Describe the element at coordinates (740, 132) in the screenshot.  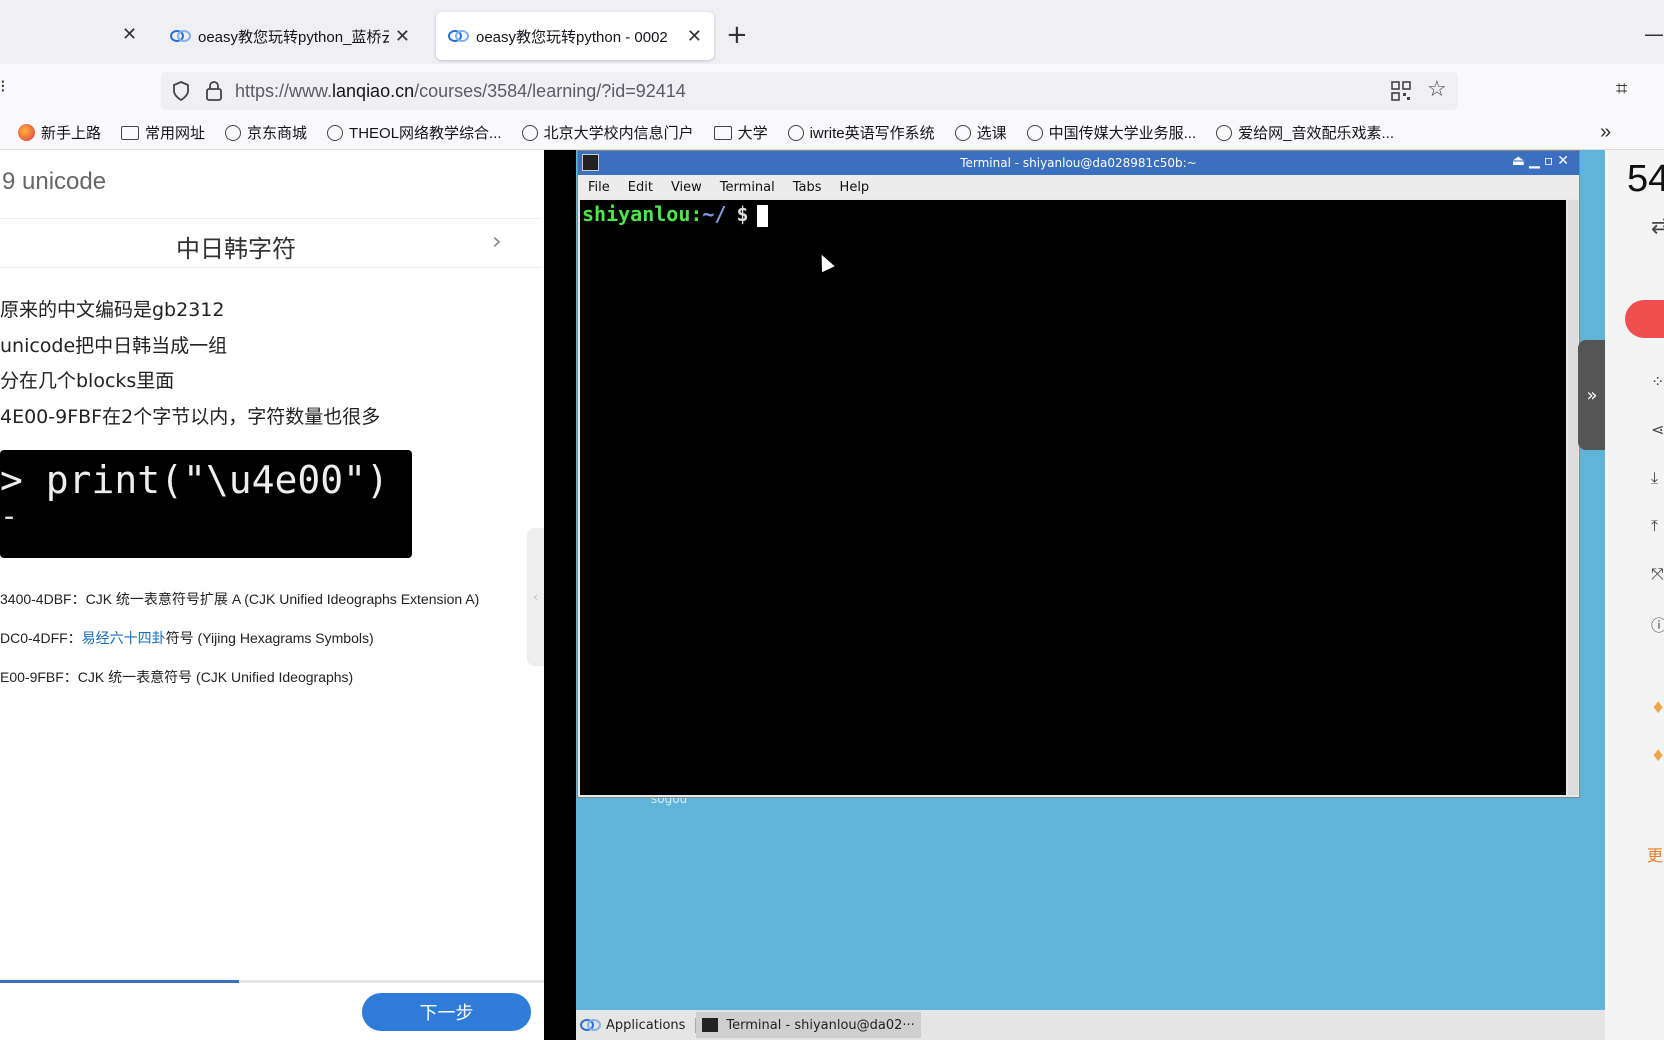
I see `bookmark-item: 大学` at that location.